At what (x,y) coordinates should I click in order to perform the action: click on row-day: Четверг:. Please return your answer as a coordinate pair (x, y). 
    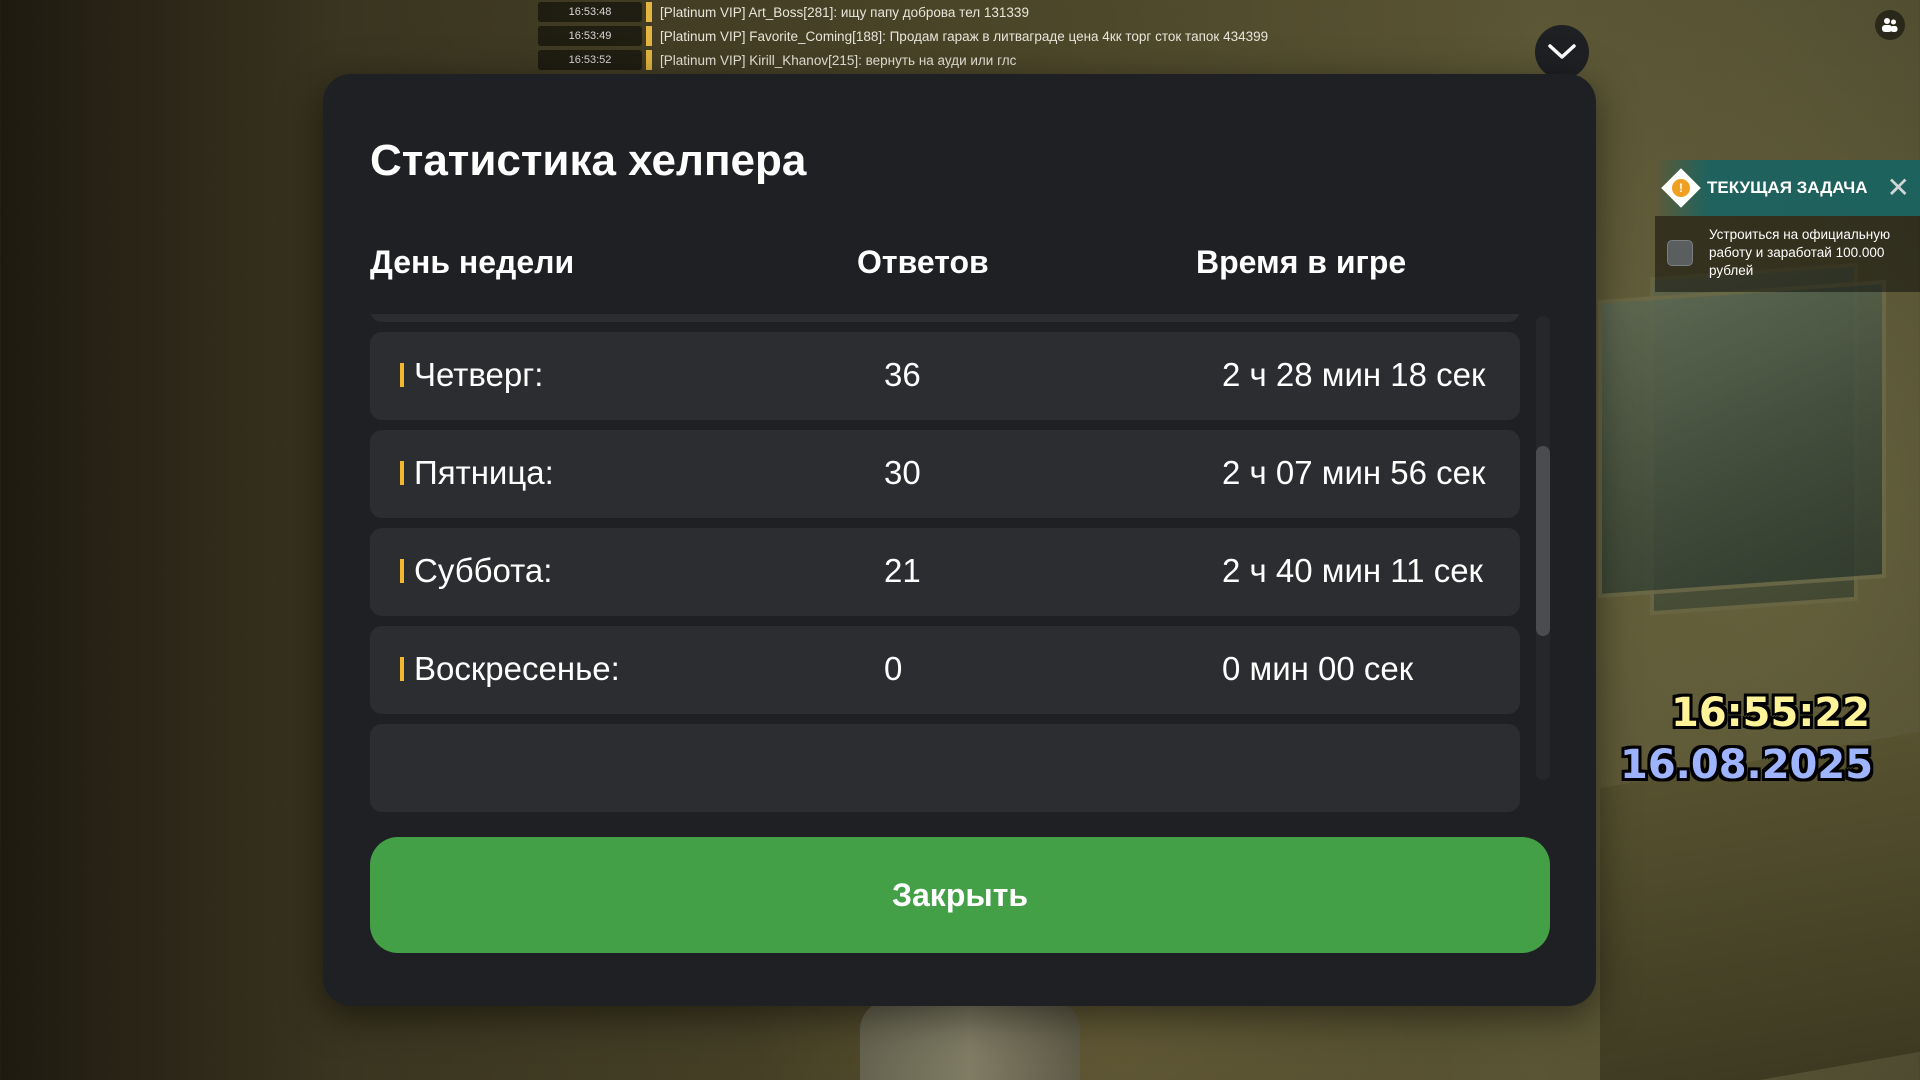
    Looking at the image, I should click on (471, 375).